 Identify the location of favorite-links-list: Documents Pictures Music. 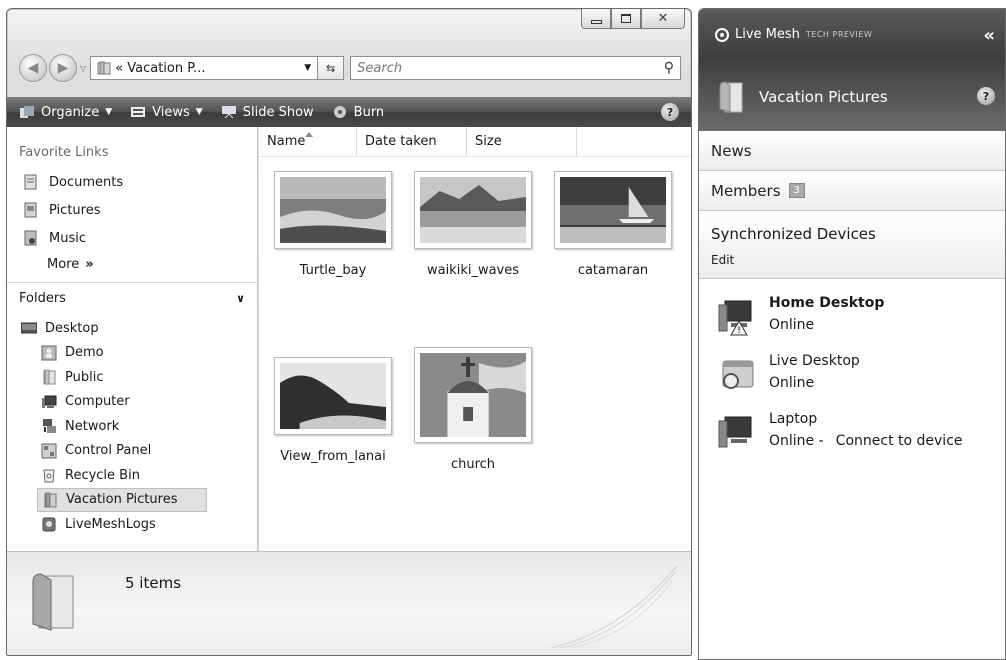
(132, 206).